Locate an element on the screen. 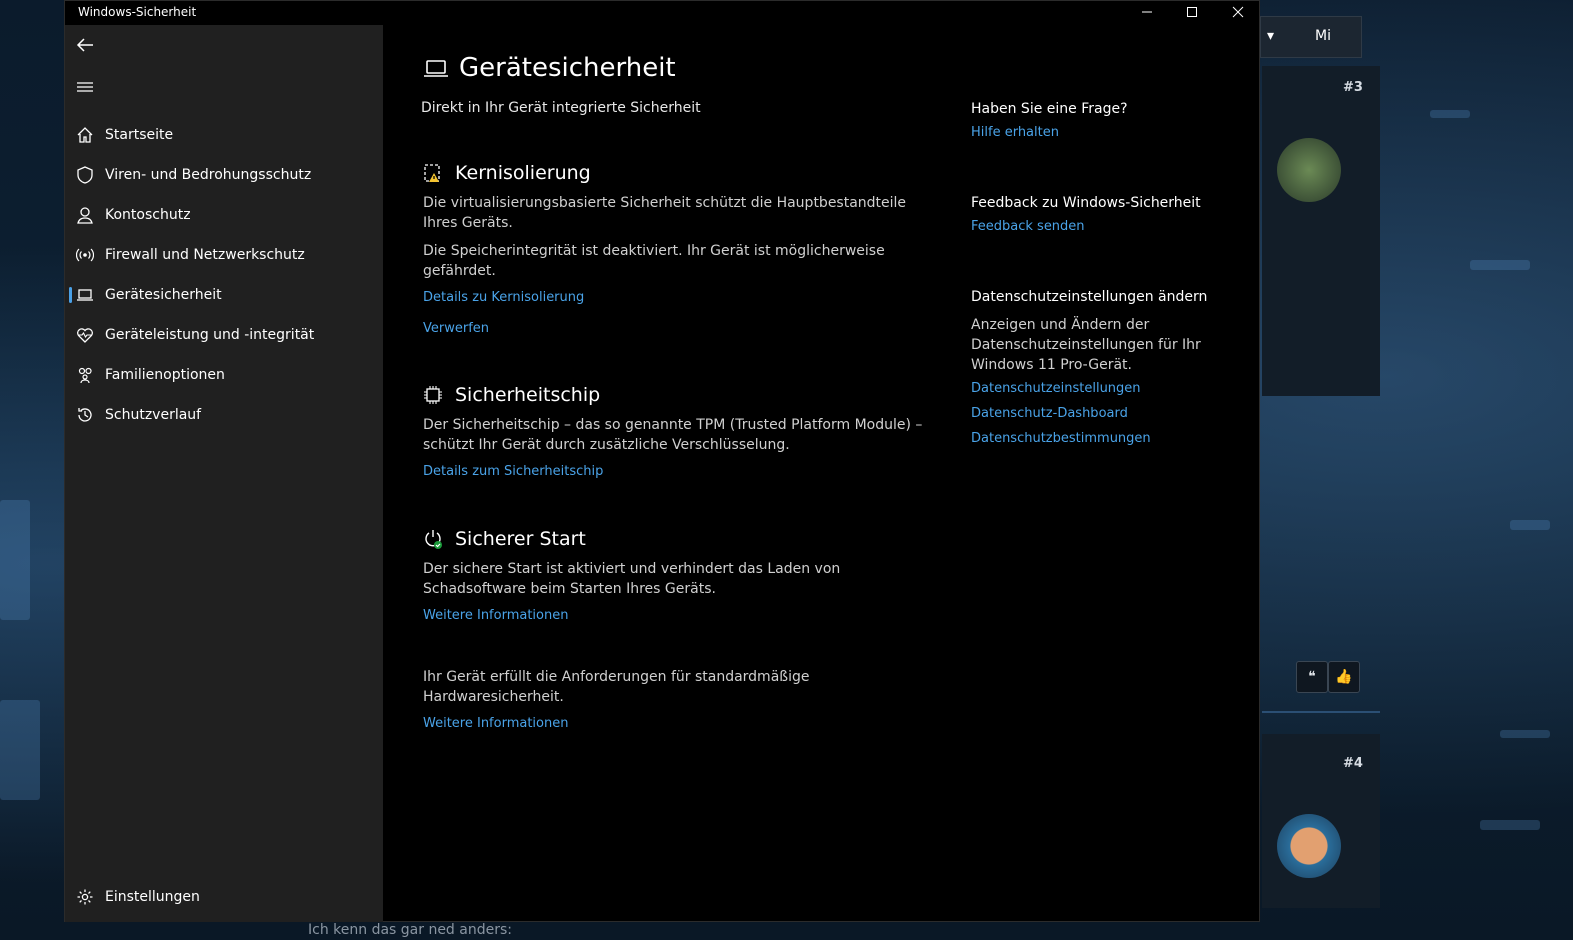 The height and width of the screenshot is (940, 1573). page-header: Gerätesicherheit is located at coordinates (549, 68).